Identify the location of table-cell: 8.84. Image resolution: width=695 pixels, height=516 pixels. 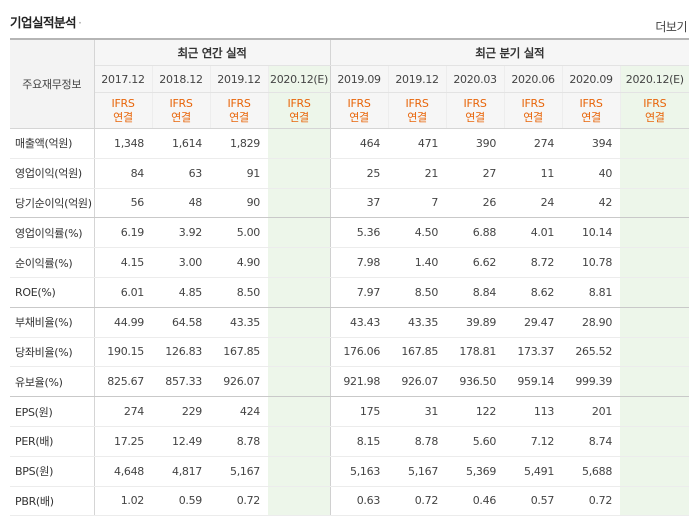
(475, 292).